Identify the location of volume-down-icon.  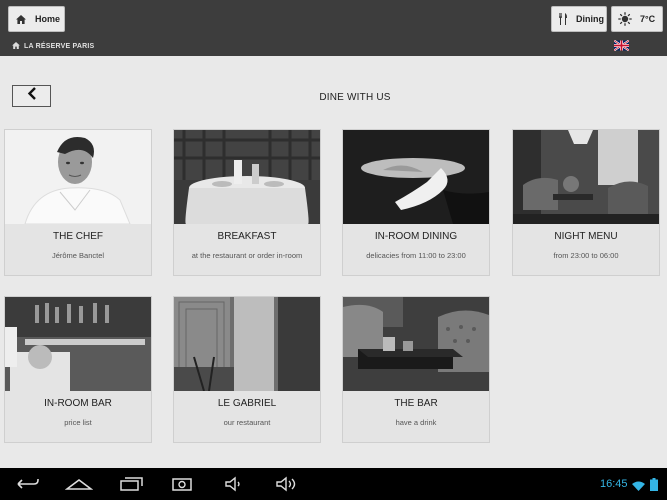
(235, 486).